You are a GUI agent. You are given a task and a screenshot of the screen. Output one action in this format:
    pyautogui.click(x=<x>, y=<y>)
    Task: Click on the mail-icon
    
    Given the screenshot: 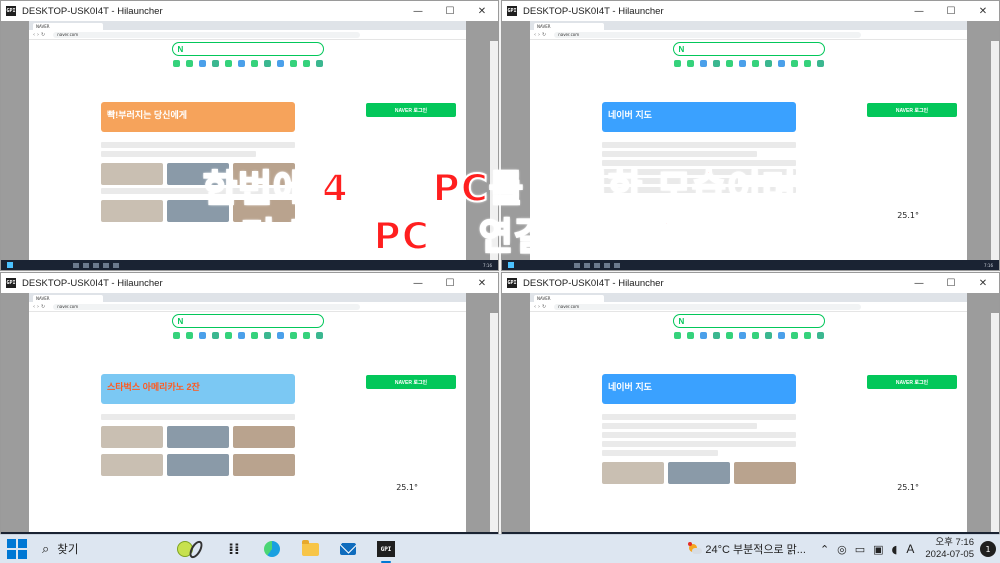 What is the action you would take?
    pyautogui.click(x=348, y=549)
    